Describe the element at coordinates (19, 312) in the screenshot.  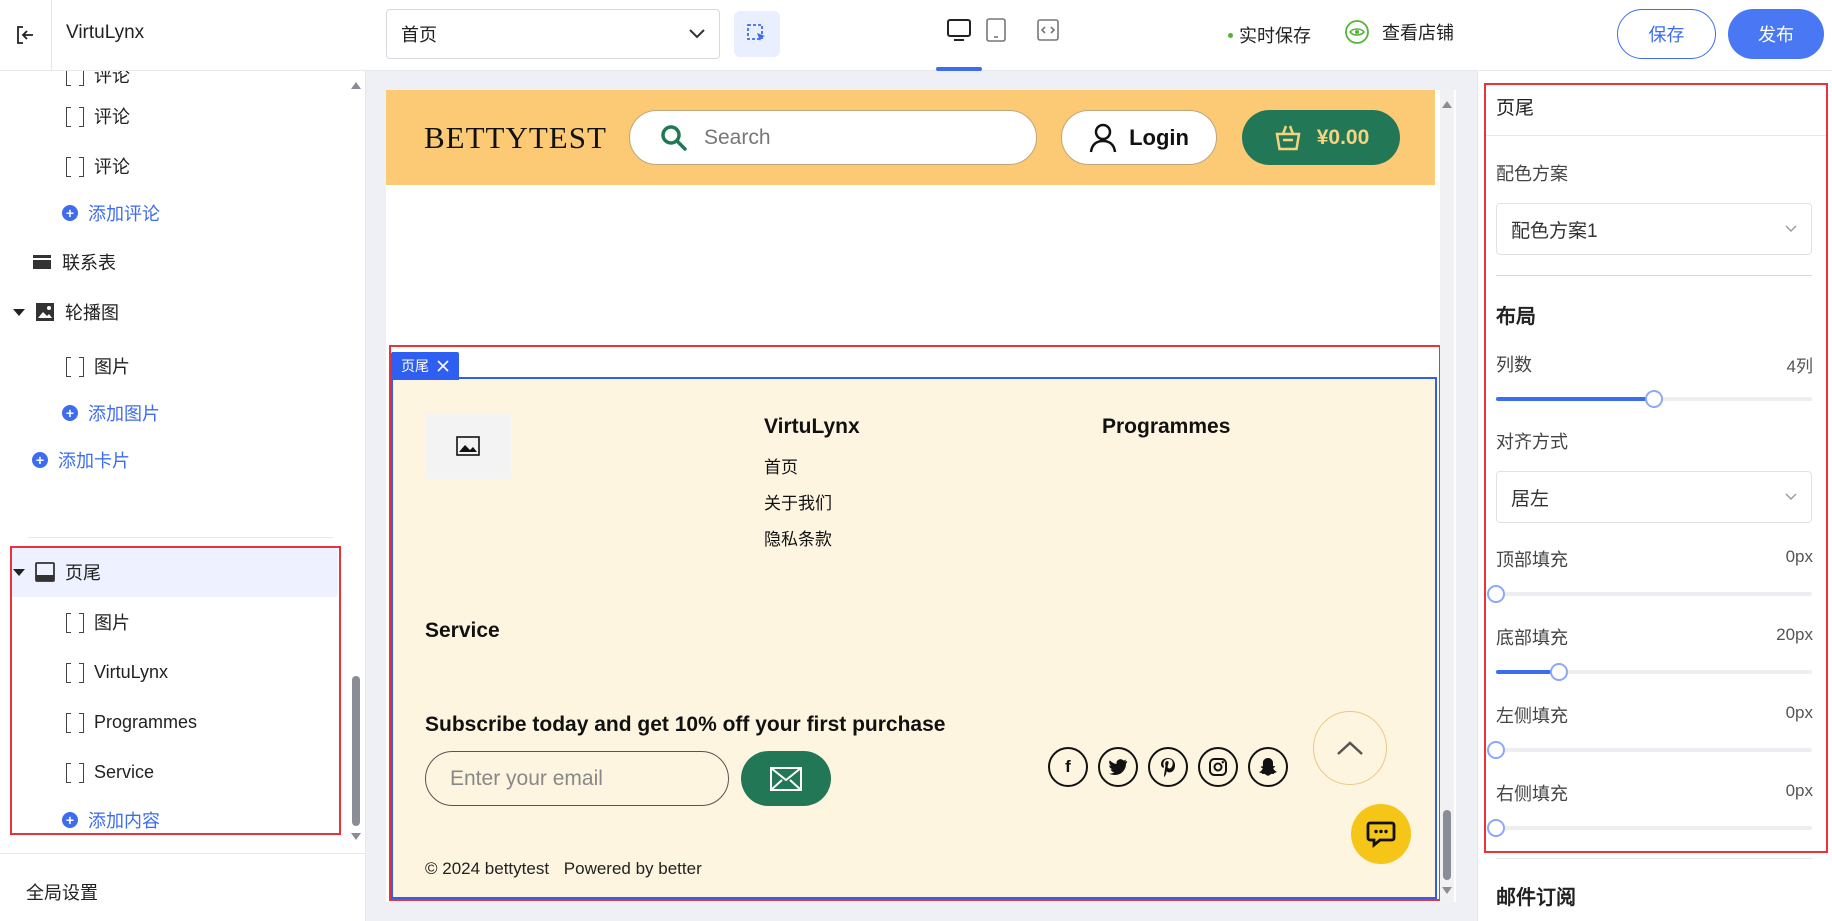
I see `caret-down-icon` at that location.